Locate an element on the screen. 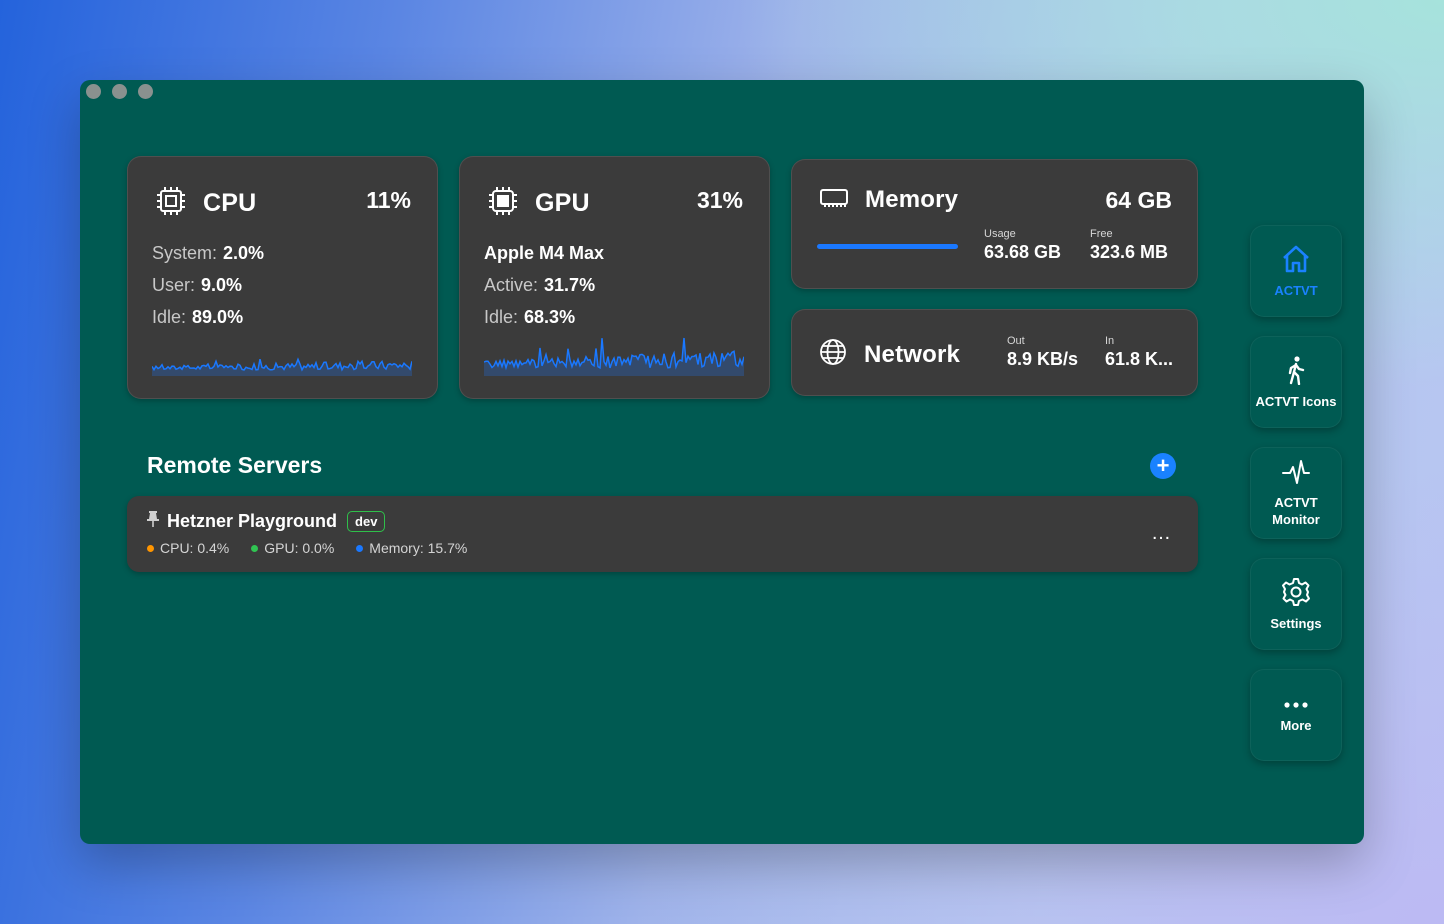 Image resolution: width=1444 pixels, height=924 pixels. pulse-icon is located at coordinates (1296, 473).